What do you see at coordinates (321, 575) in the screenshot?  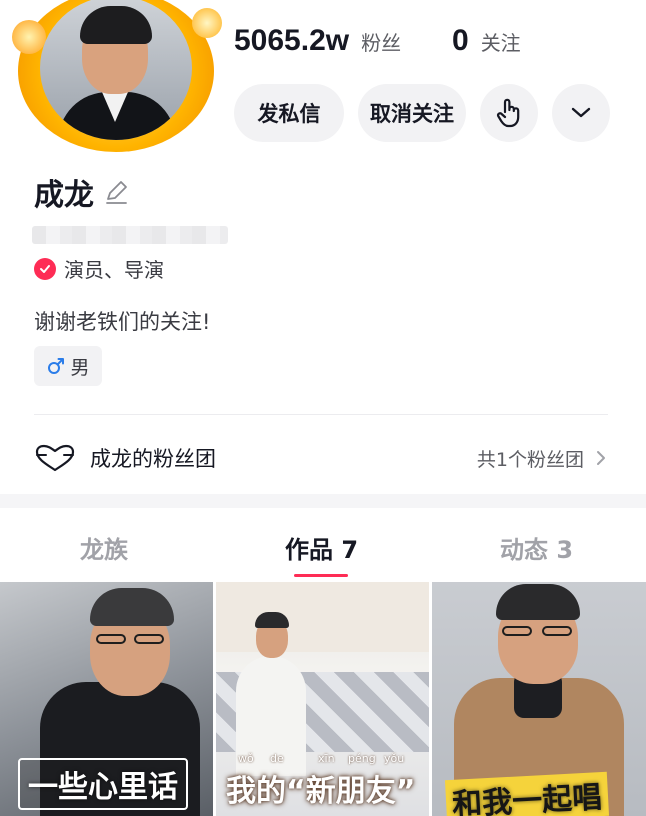 I see `active-tab-indicator` at bounding box center [321, 575].